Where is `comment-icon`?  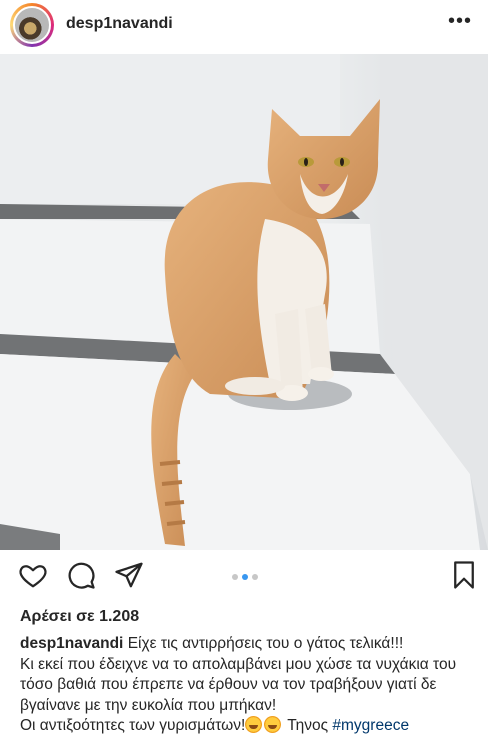
comment-icon is located at coordinates (81, 577).